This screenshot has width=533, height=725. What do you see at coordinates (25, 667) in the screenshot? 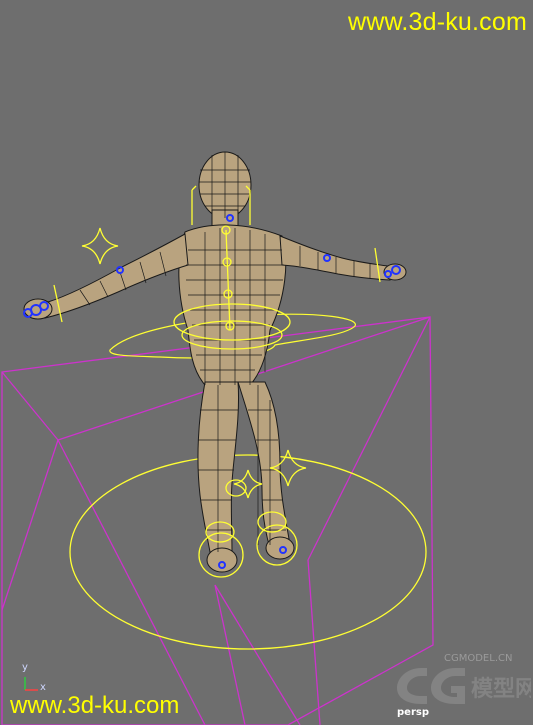
I see `axis-y-label: y` at bounding box center [25, 667].